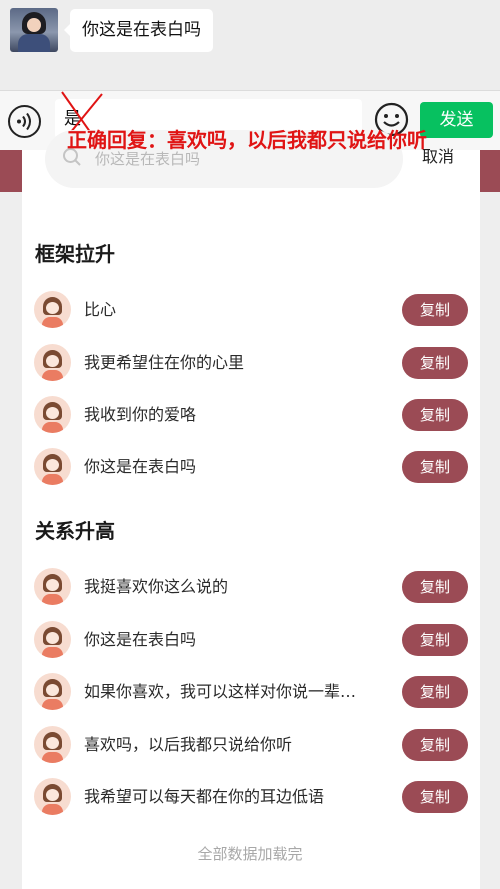  Describe the element at coordinates (100, 309) in the screenshot. I see `reply-text: 比心` at that location.